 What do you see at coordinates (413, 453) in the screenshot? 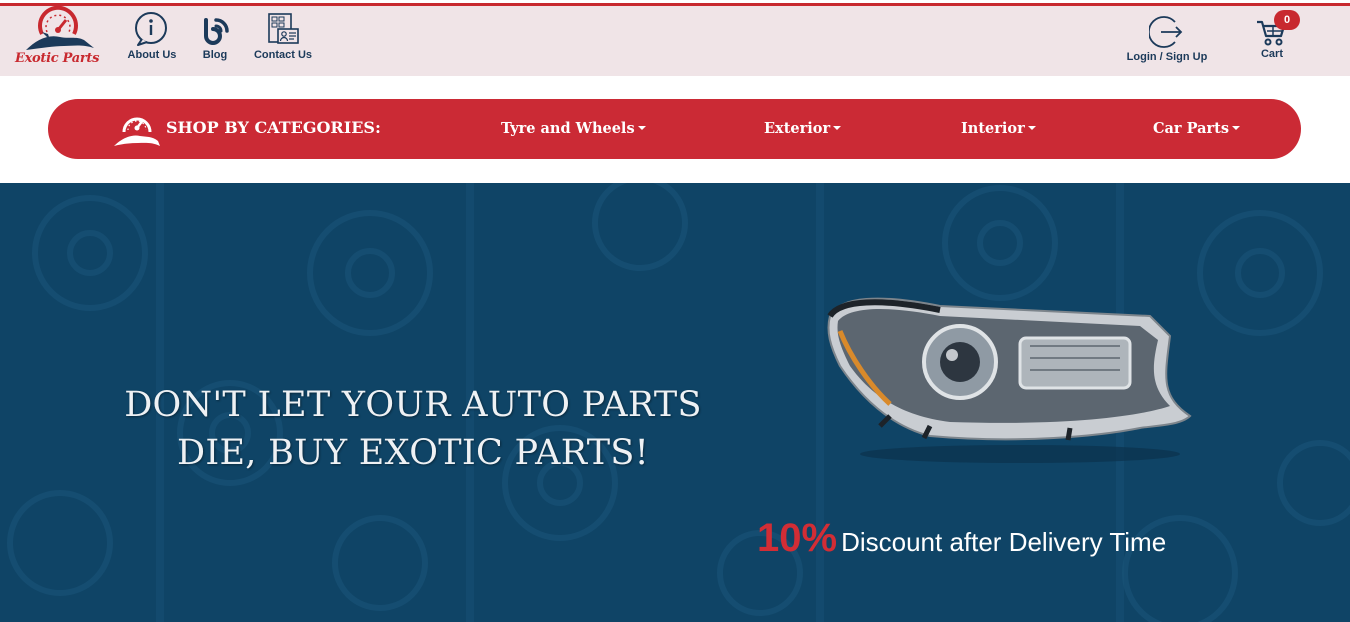
I see `hero-headline-line2: DIE, BUY EXOTIC PARTS!` at bounding box center [413, 453].